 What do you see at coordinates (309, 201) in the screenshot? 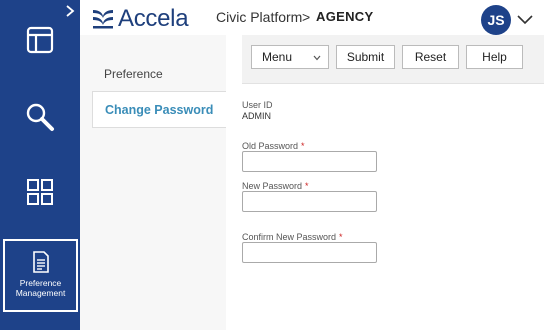
I see `new-password-field` at bounding box center [309, 201].